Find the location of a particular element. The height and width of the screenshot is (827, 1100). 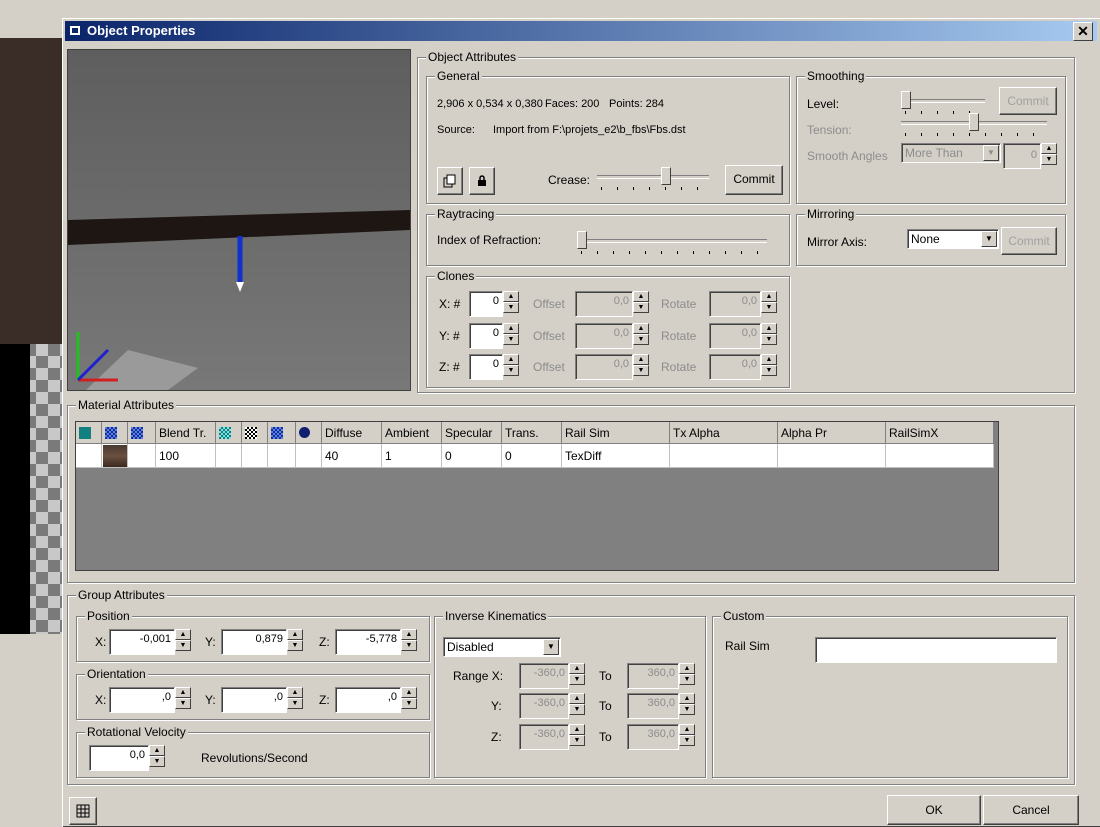

clone-x-count-spinner: ▲ ▼ is located at coordinates (511, 302).